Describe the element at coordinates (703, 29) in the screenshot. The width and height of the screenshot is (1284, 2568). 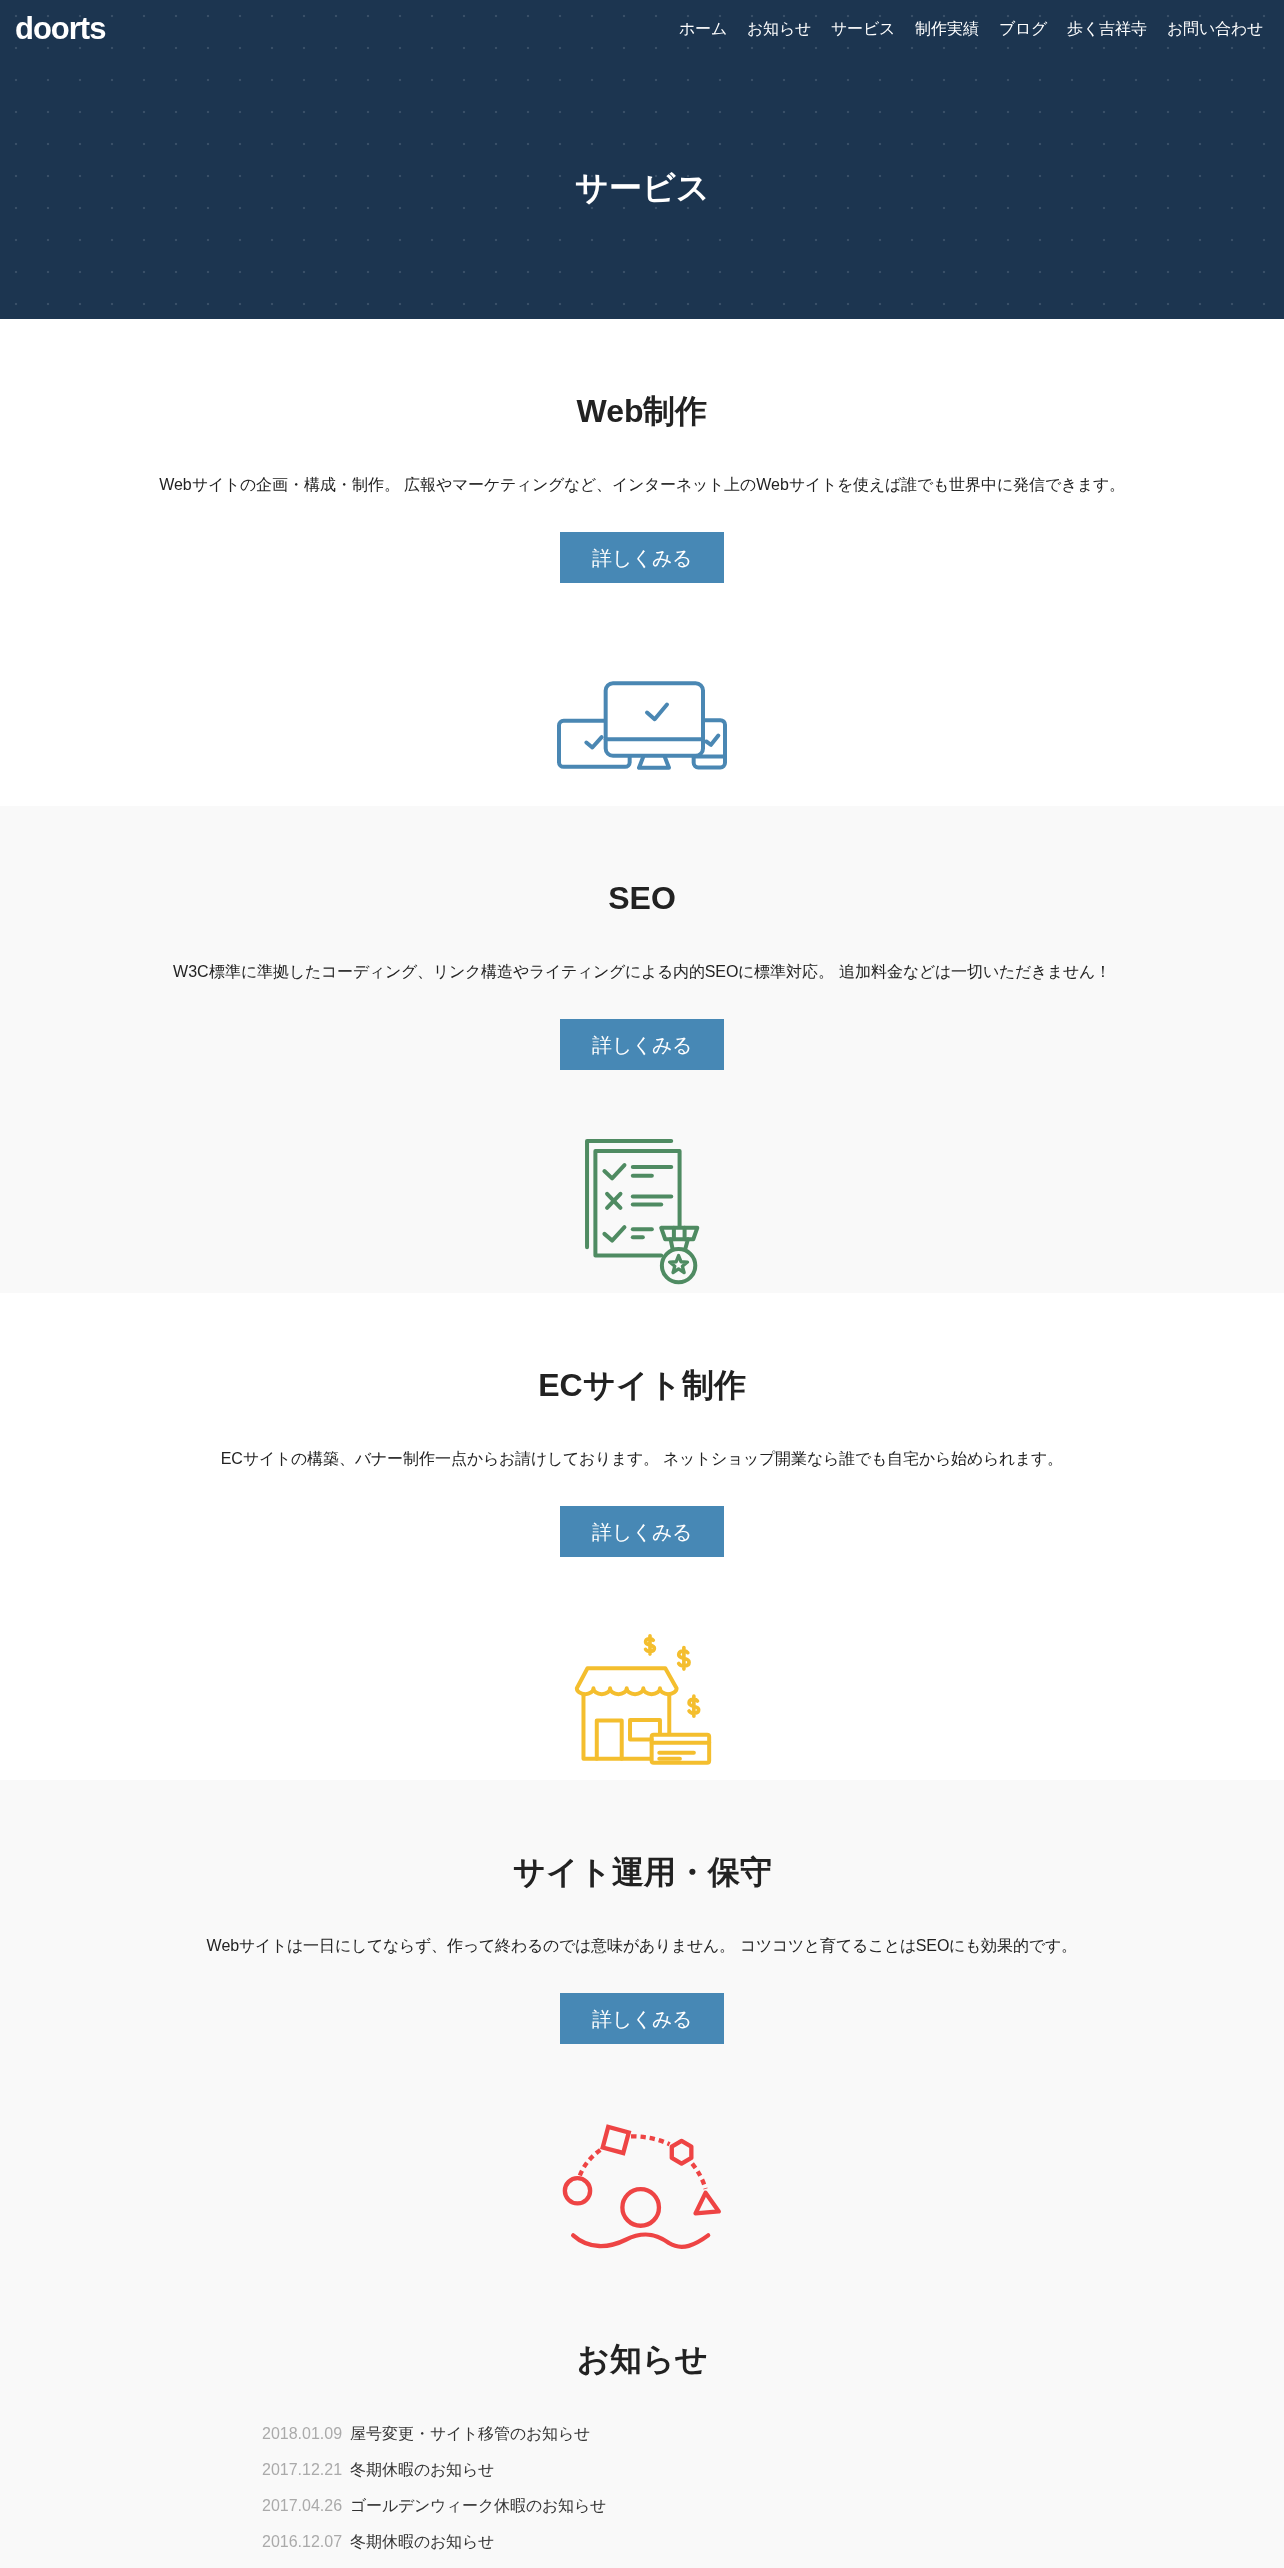
I see `nav-link: ホーム` at that location.